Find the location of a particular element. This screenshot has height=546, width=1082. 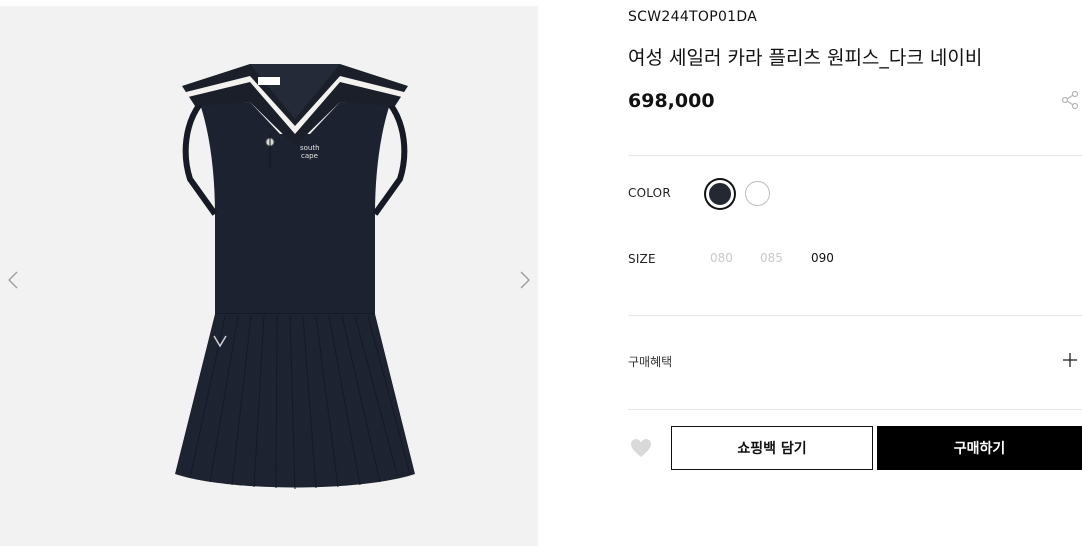

purchase-benefit-toggle: 구매혜택 is located at coordinates (650, 361).